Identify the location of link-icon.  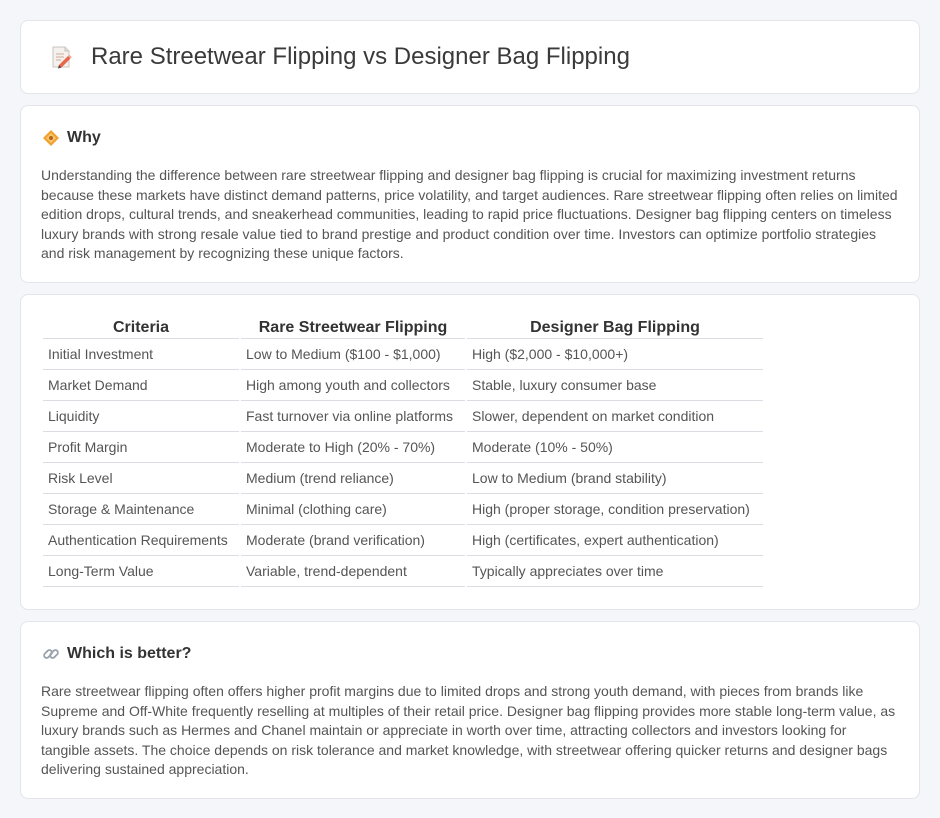
(51, 654).